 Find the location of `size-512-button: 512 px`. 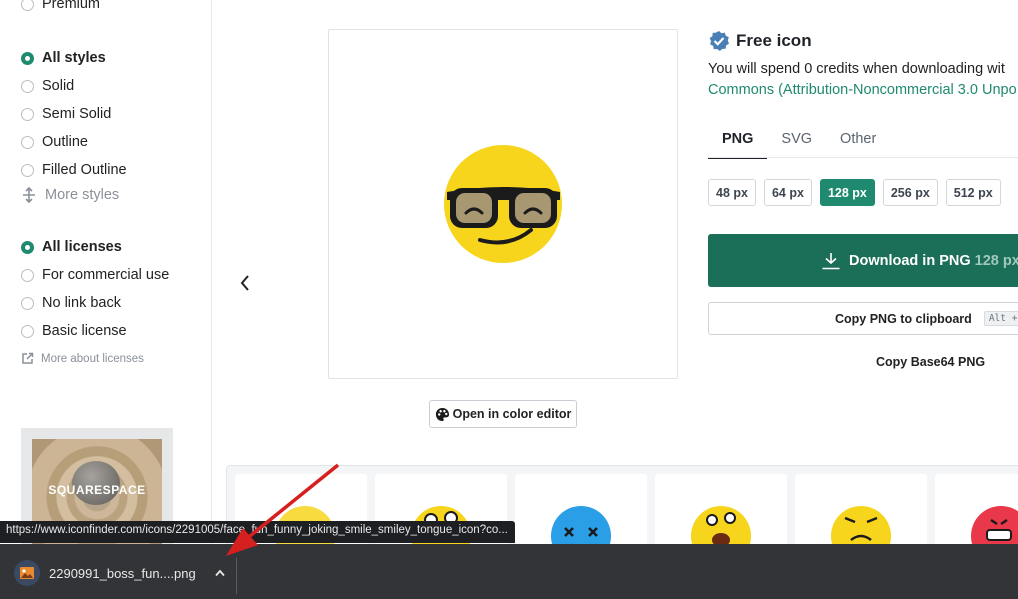

size-512-button: 512 px is located at coordinates (973, 192).